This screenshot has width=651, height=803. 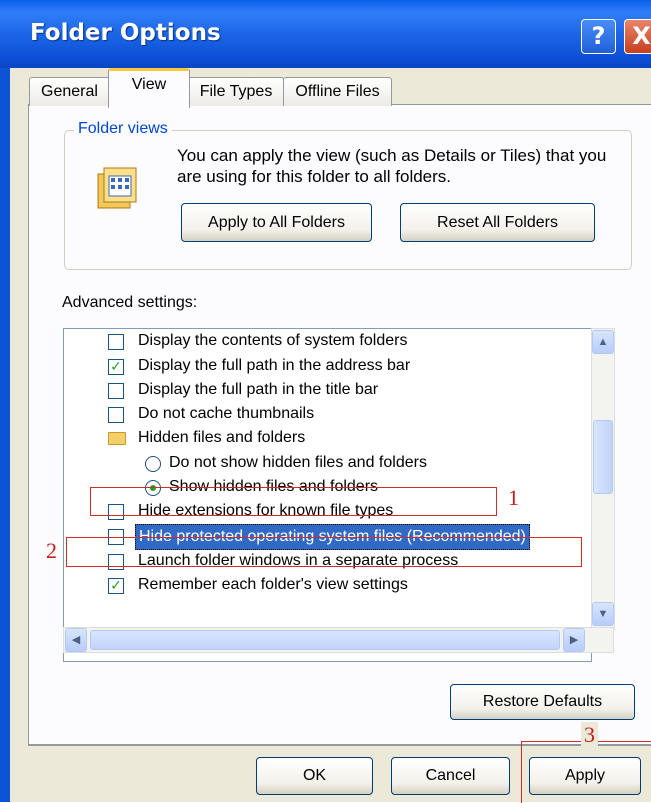 What do you see at coordinates (149, 88) in the screenshot?
I see `tab-view: View` at bounding box center [149, 88].